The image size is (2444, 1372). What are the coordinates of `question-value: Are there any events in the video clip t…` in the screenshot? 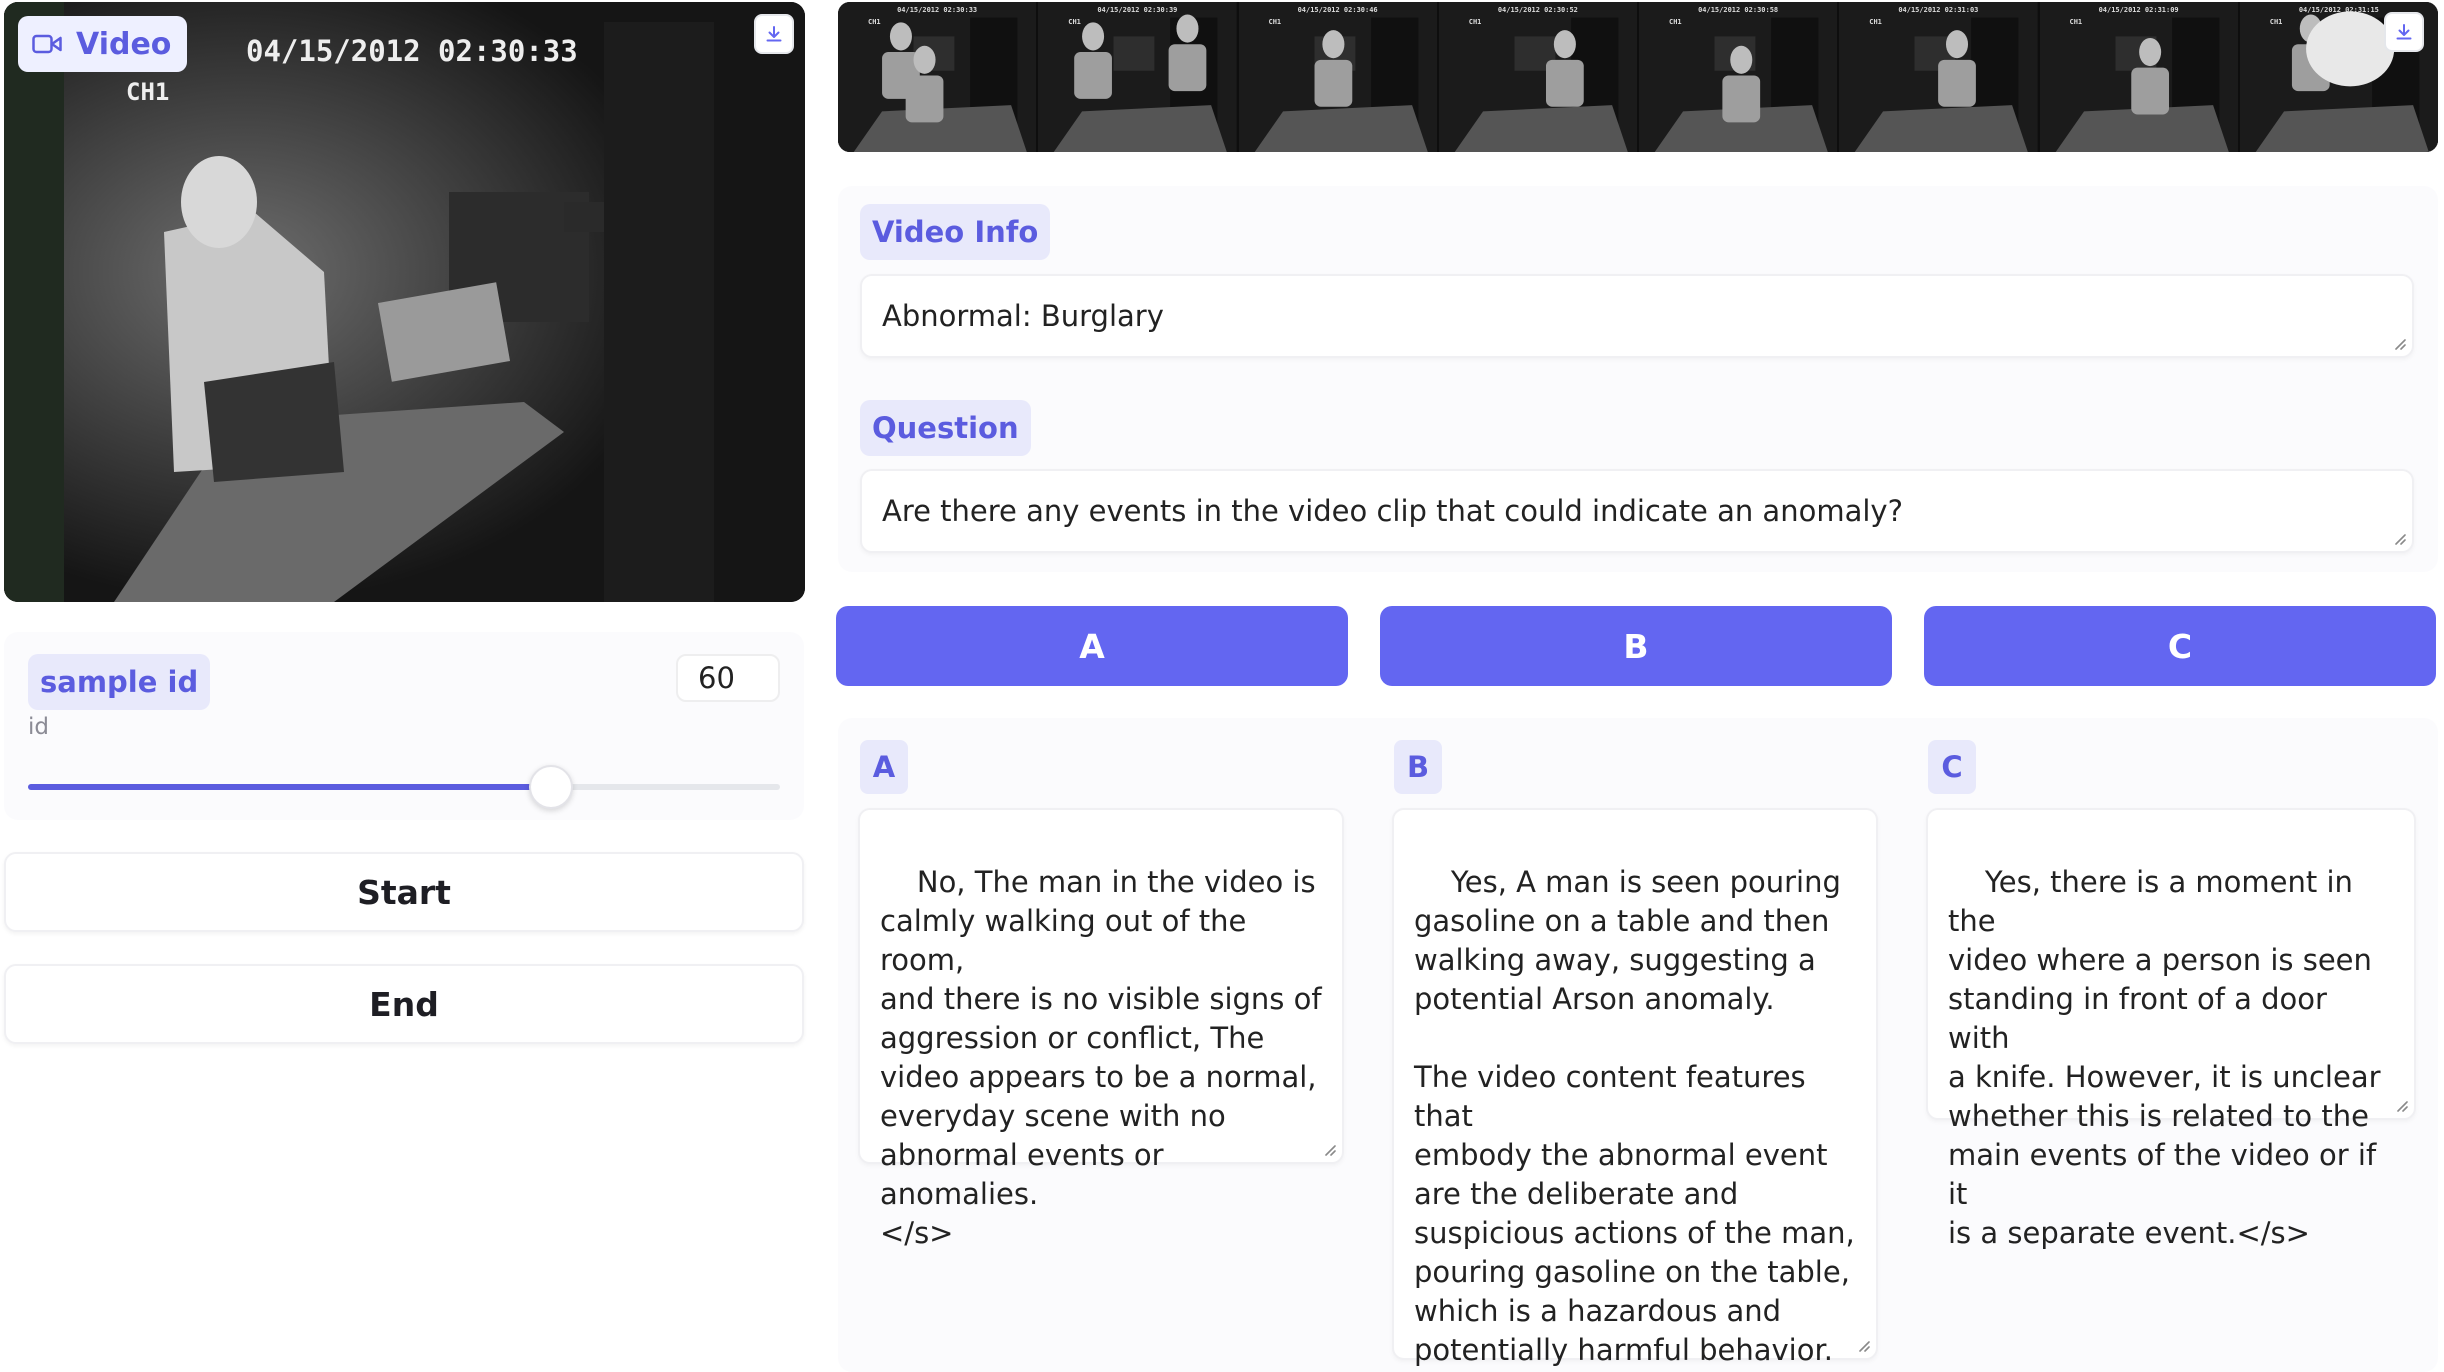 It's located at (1392, 511).